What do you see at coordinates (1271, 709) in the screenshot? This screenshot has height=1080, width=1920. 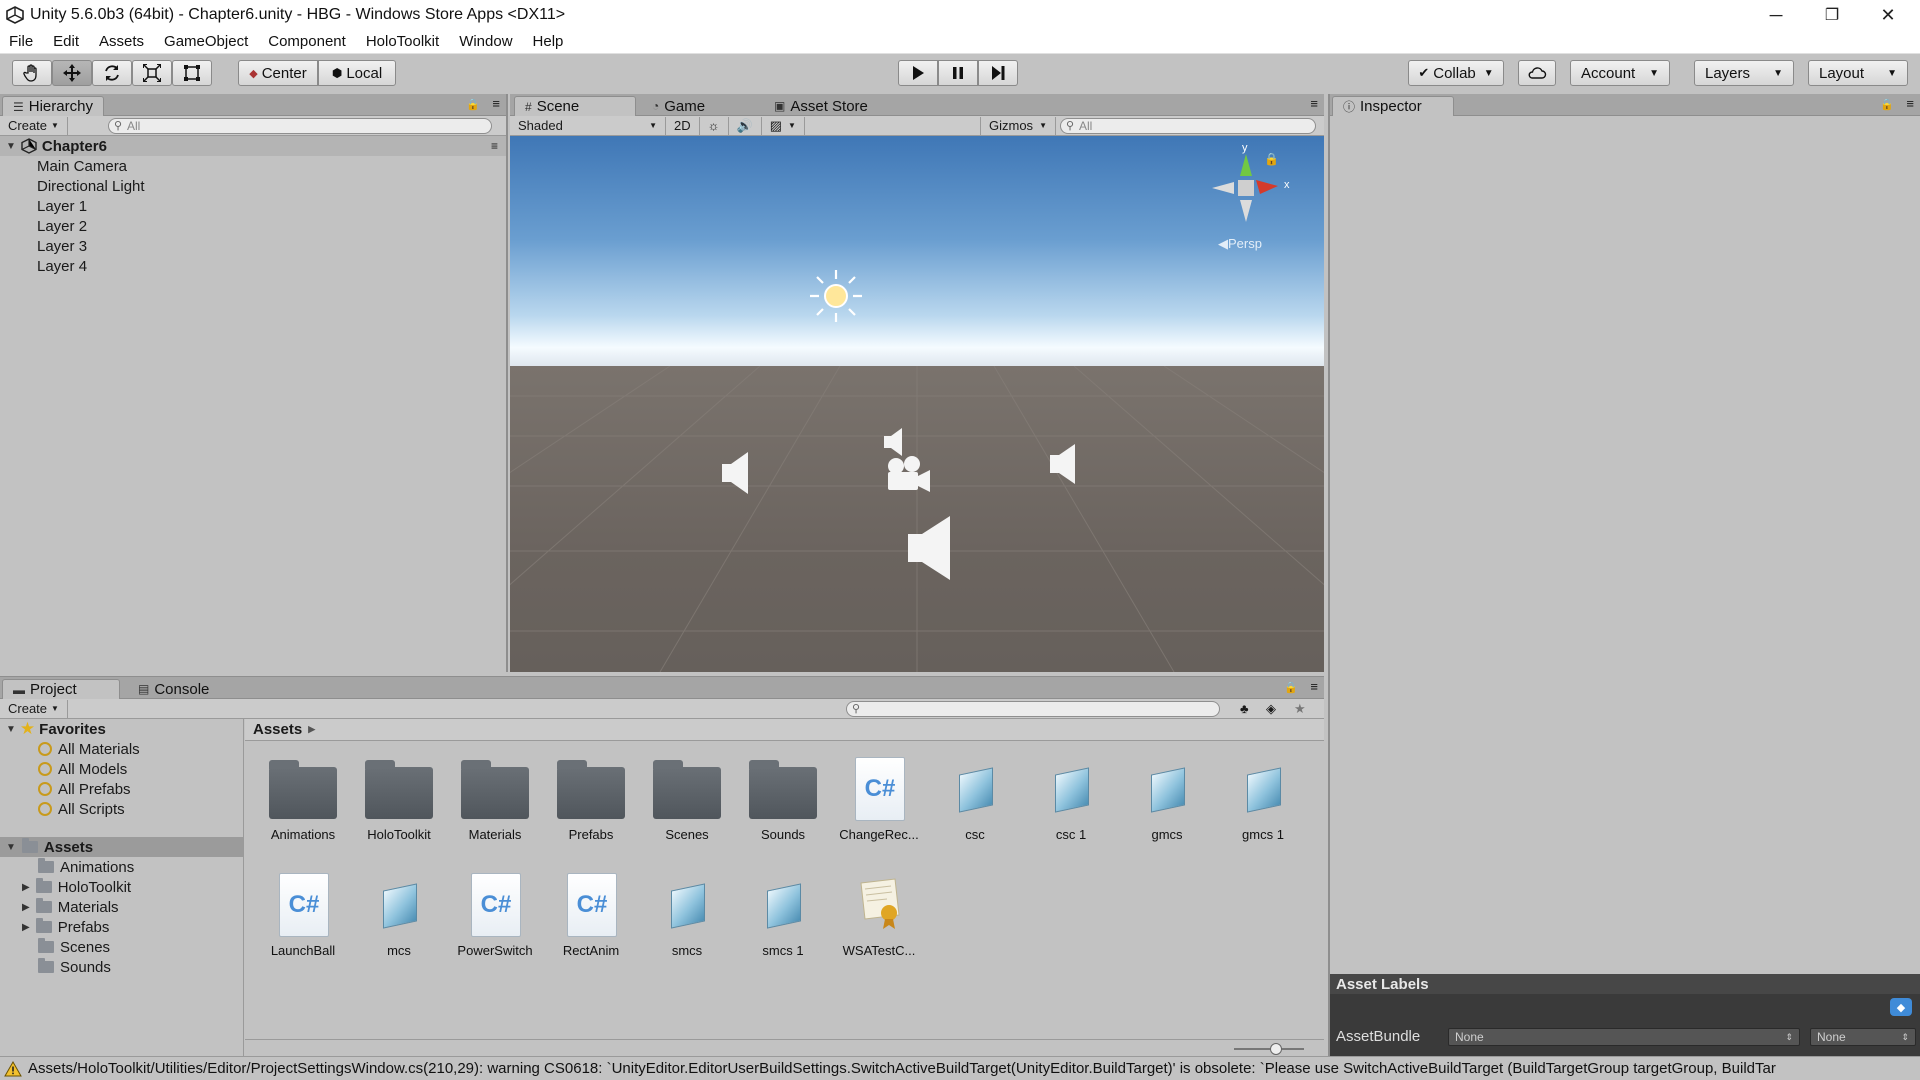 I see `search-by-label-icon: ◈` at bounding box center [1271, 709].